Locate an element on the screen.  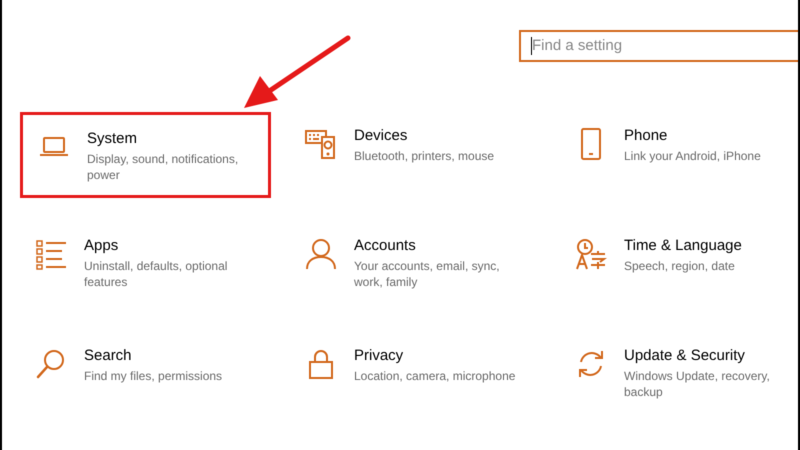
tile-description: Speech, region, date is located at coordinates (680, 266).